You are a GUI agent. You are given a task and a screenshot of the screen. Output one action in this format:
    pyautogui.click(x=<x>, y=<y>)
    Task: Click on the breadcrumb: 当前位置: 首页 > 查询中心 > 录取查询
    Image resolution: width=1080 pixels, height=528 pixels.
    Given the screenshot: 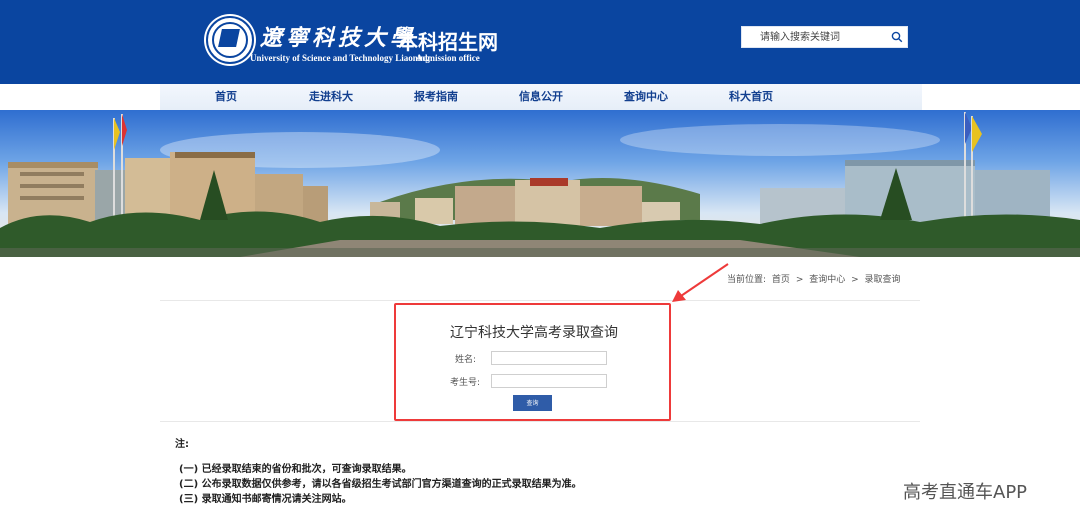 What is the action you would take?
    pyautogui.click(x=815, y=278)
    